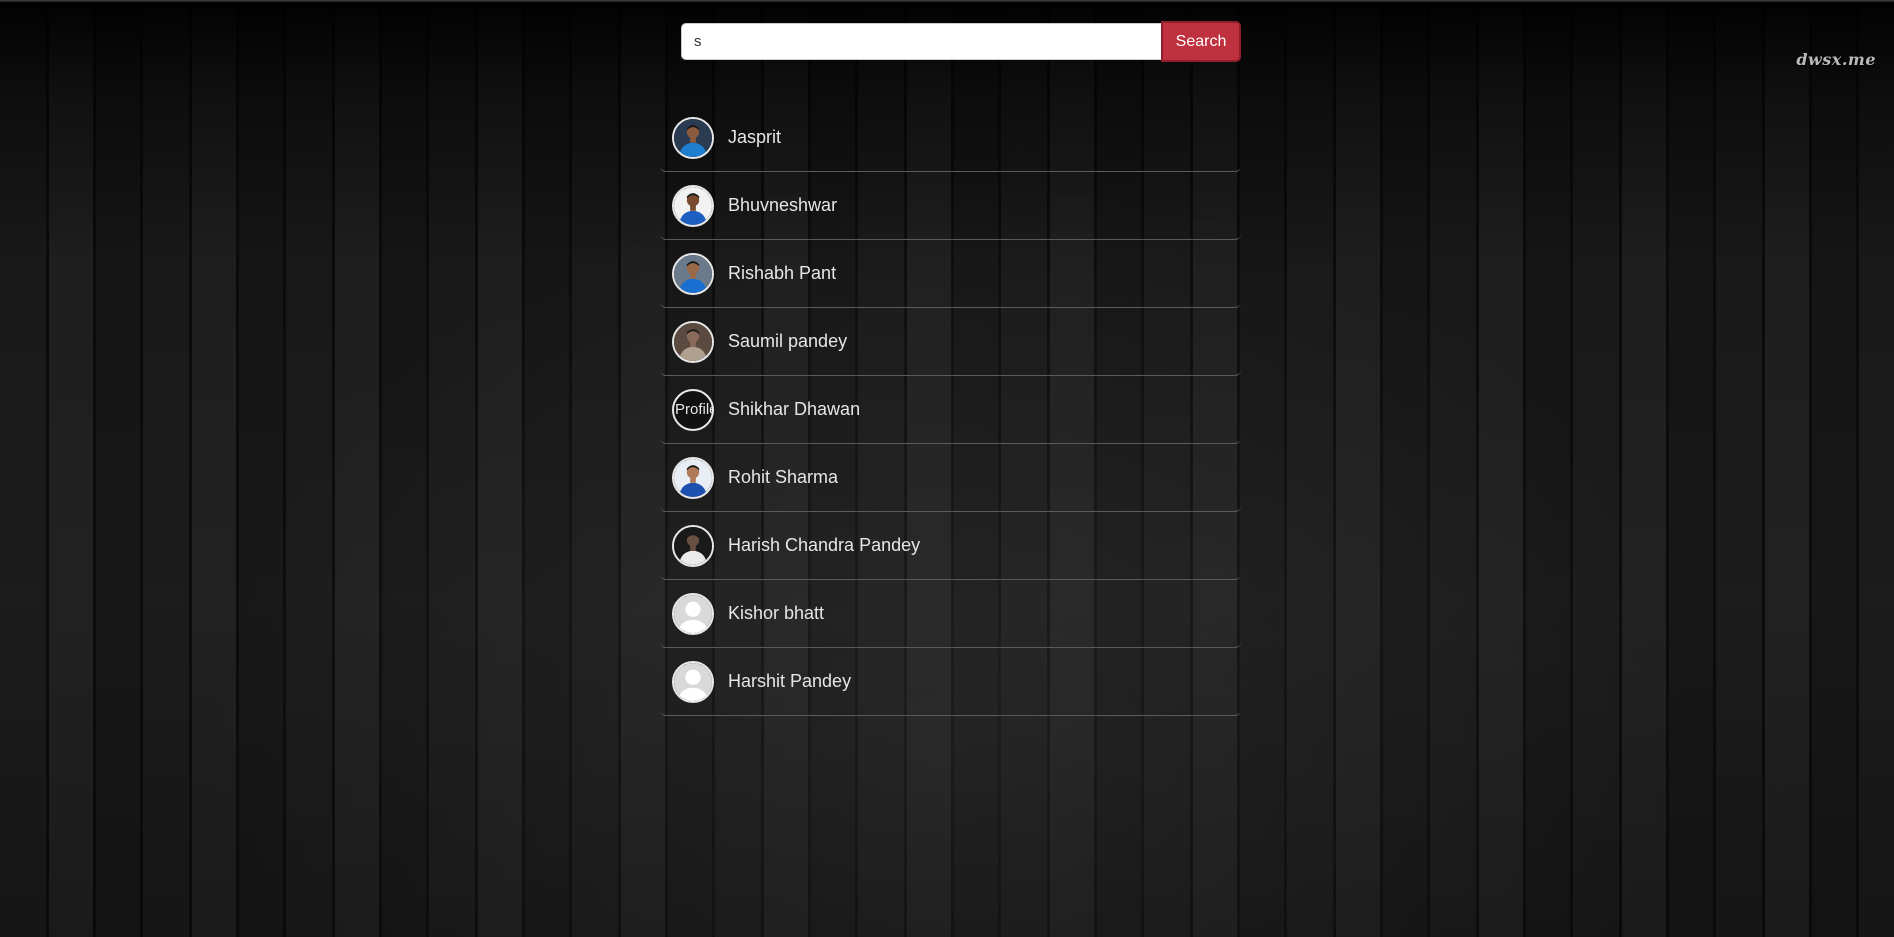  Describe the element at coordinates (950, 274) in the screenshot. I see `result-item: Rishabh Pant` at that location.